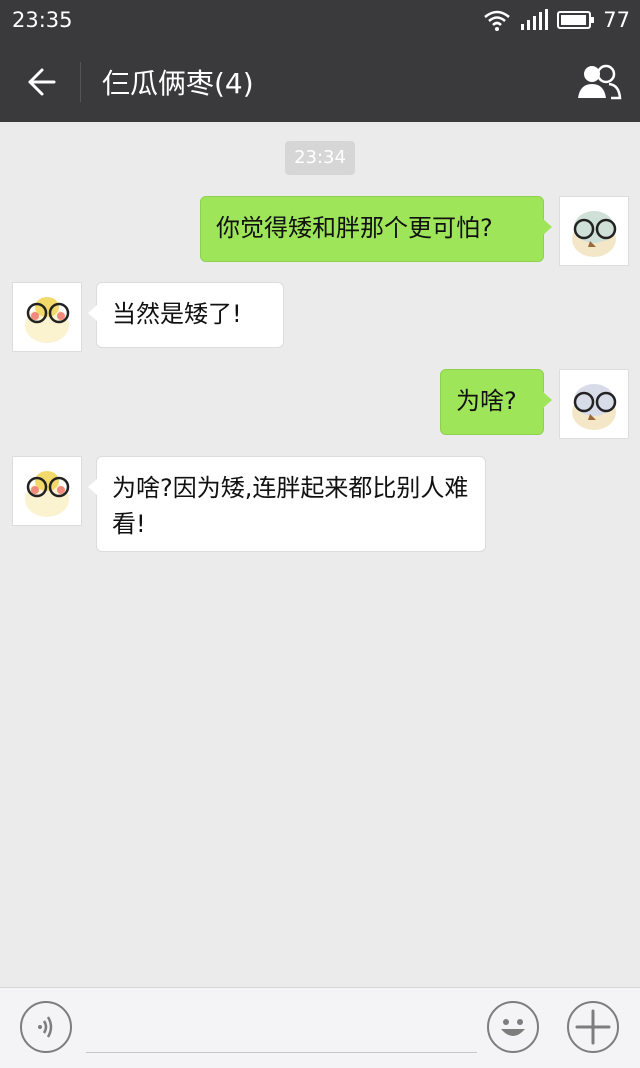  Describe the element at coordinates (599, 82) in the screenshot. I see `group-members-icon` at that location.